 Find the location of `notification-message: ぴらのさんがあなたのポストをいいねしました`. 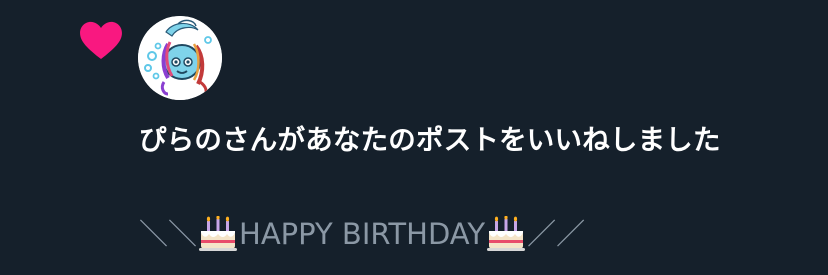

notification-message: ぴらのさんがあなたのポストをいいねしました is located at coordinates (430, 140).